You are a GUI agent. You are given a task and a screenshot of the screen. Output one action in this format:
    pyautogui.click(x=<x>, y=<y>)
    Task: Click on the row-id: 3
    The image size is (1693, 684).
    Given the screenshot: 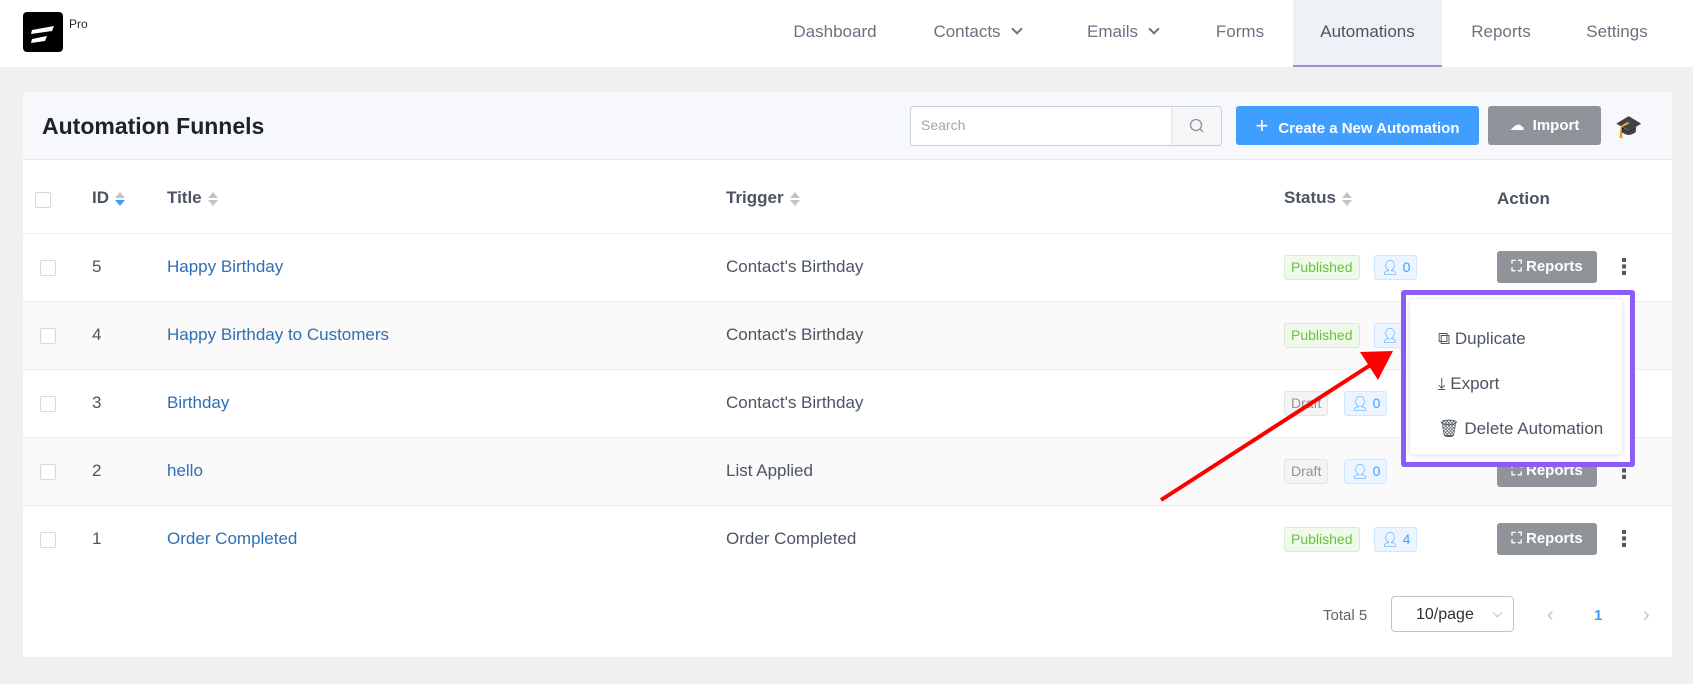 What is the action you would take?
    pyautogui.click(x=97, y=402)
    